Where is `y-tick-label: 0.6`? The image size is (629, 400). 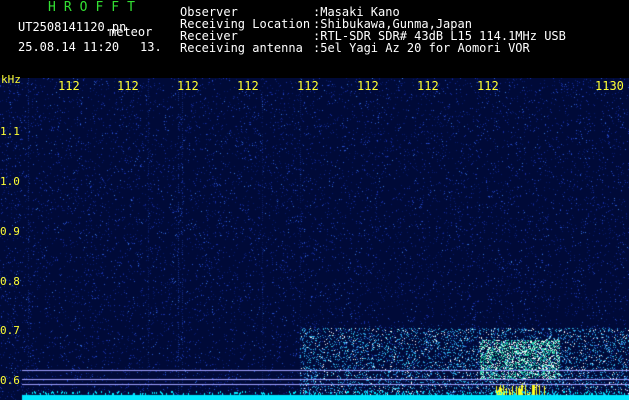 y-tick-label: 0.6 is located at coordinates (10, 380).